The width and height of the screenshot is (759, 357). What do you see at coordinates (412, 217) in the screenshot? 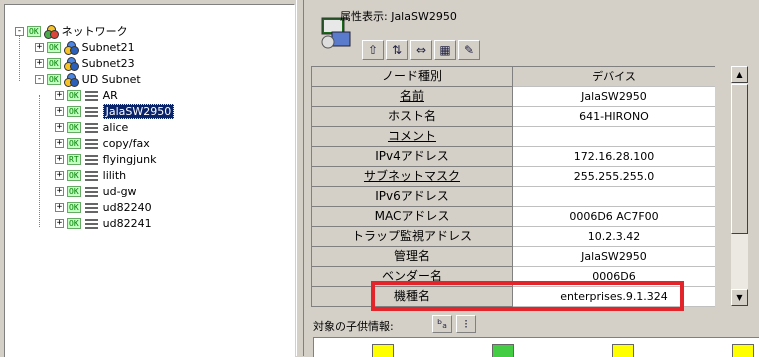
I see `property-key: MACアドレス` at bounding box center [412, 217].